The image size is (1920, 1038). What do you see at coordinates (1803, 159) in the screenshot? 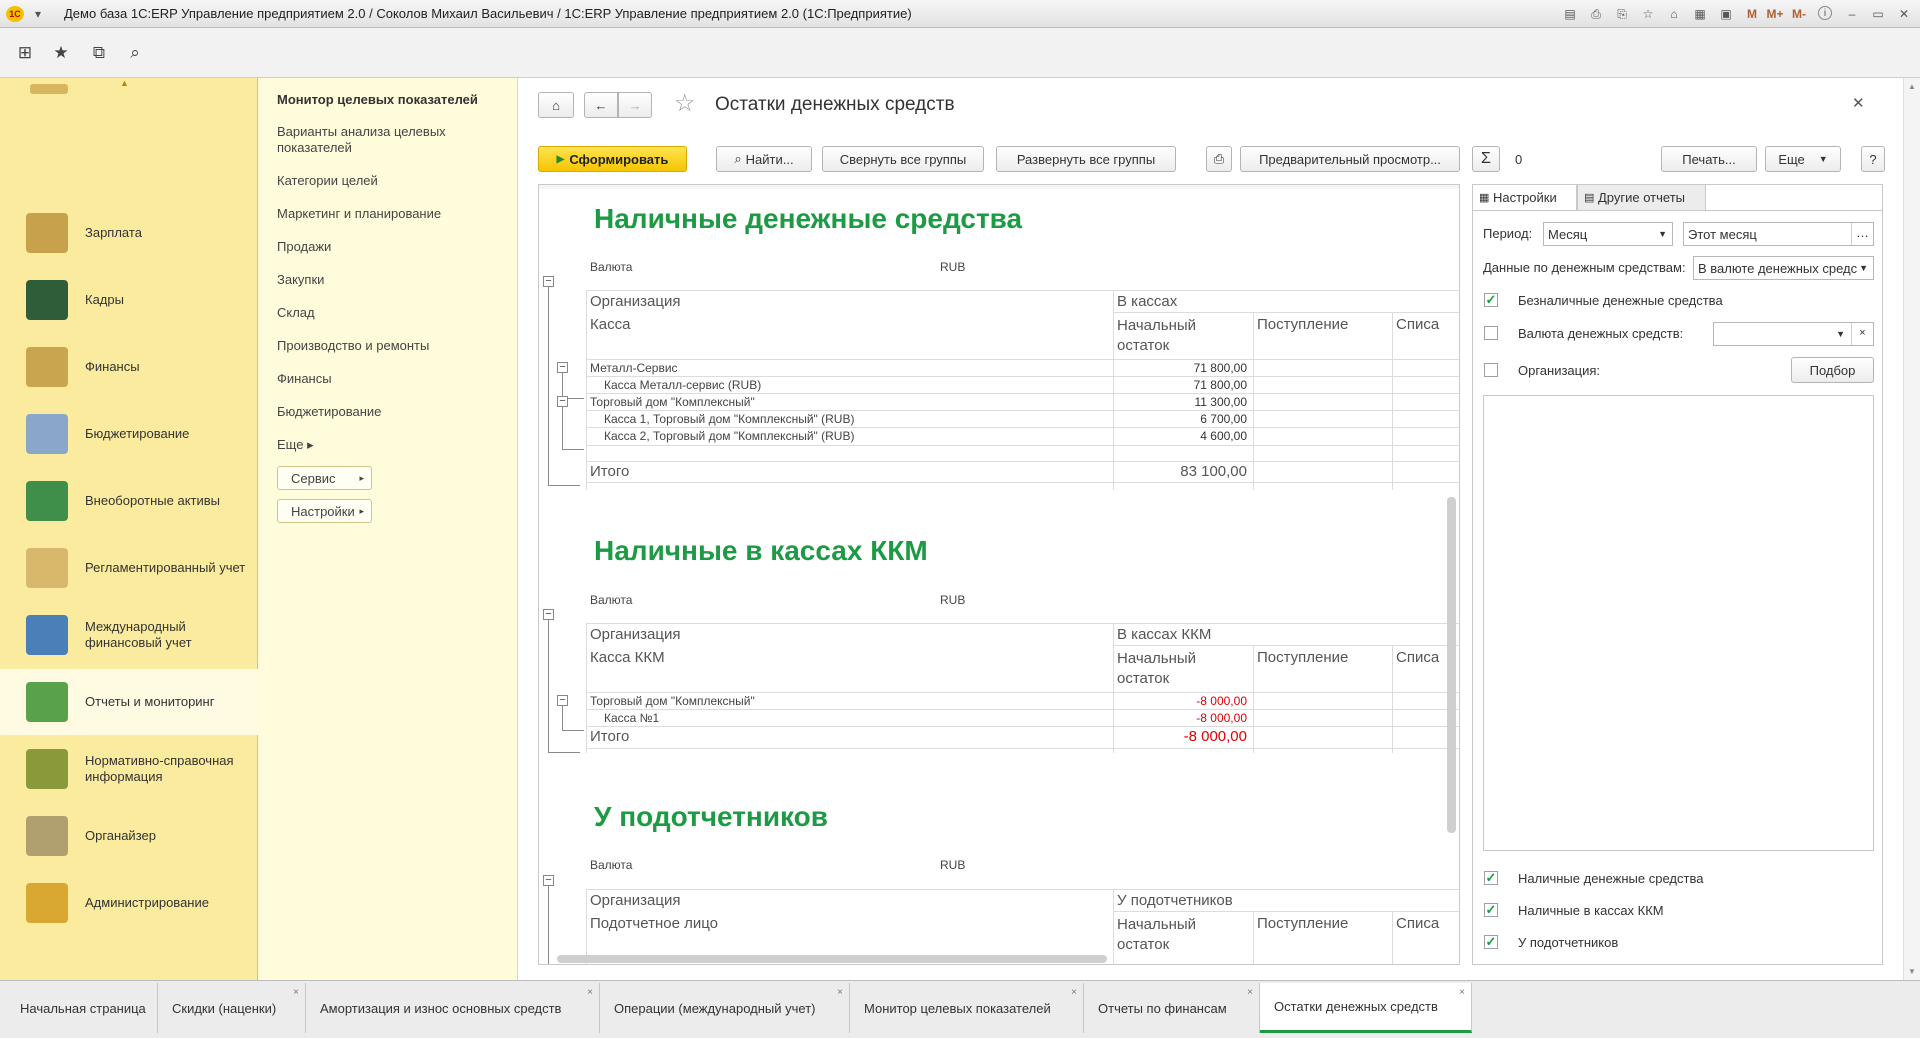
I see `more-button: Еще ▼` at bounding box center [1803, 159].